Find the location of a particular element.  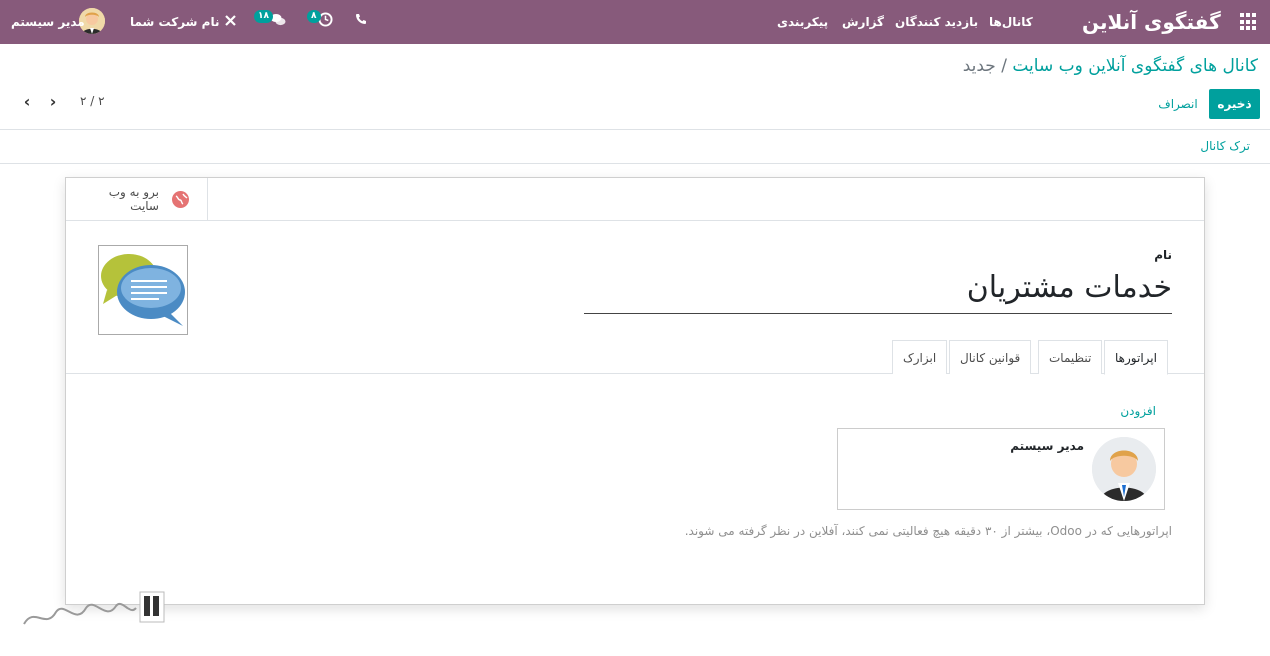

phone-icon is located at coordinates (362, 21).